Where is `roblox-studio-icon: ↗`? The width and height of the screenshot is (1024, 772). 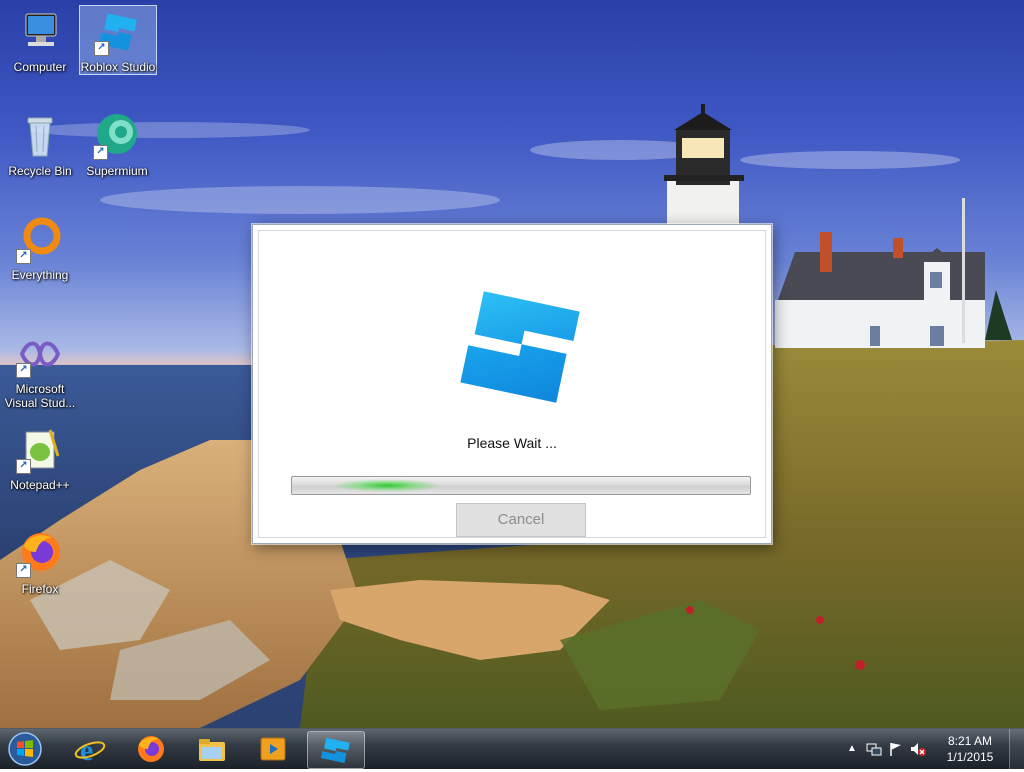
roblox-studio-icon: ↗ is located at coordinates (118, 32).